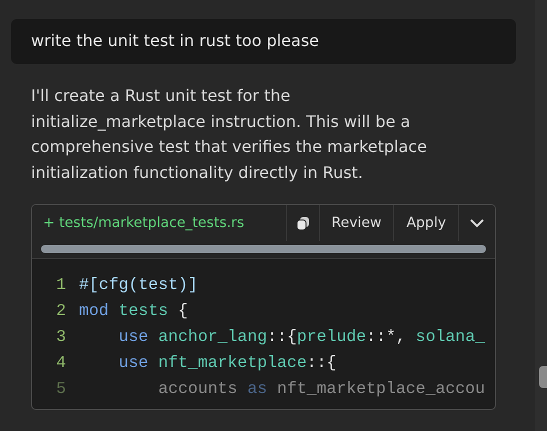 Image resolution: width=547 pixels, height=431 pixels. I want to click on file-name: + tests/marketplace_tests.rs, so click(144, 223).